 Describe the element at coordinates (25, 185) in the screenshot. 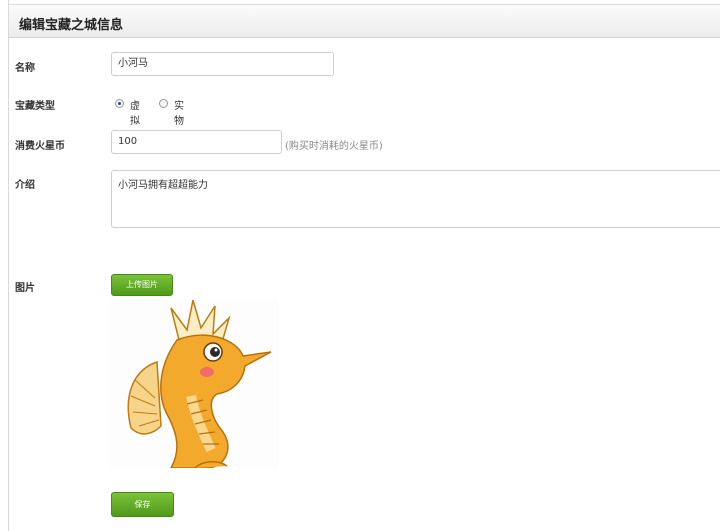

I see `intro-label: 介绍` at that location.